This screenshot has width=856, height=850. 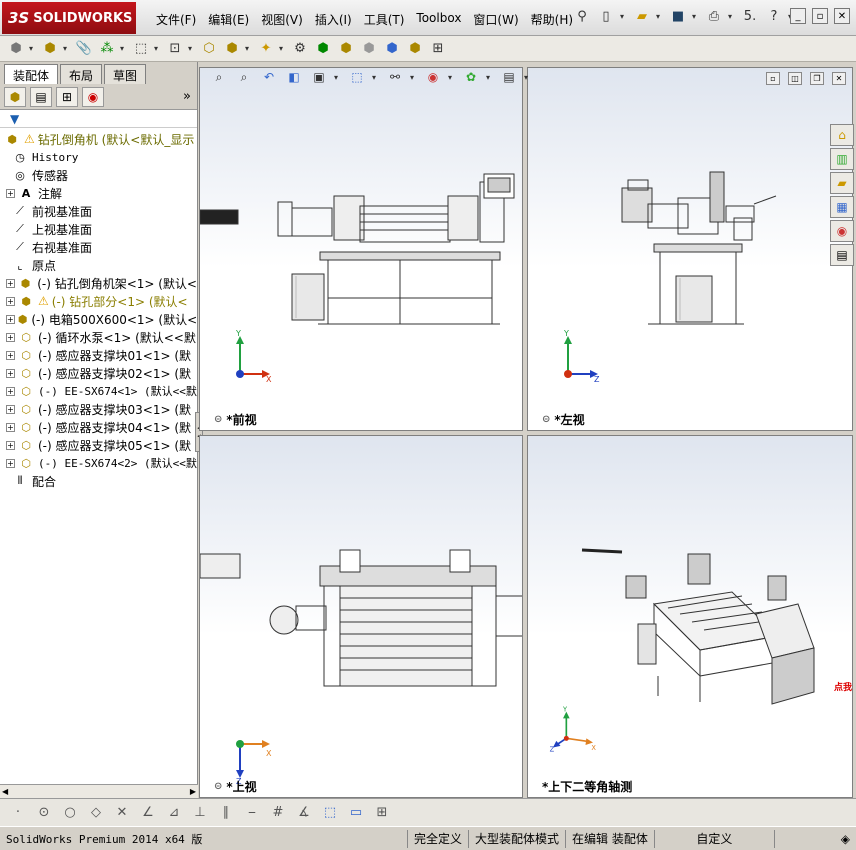 What do you see at coordinates (642, 16) in the screenshot?
I see `open-folder-icon: ▰` at bounding box center [642, 16].